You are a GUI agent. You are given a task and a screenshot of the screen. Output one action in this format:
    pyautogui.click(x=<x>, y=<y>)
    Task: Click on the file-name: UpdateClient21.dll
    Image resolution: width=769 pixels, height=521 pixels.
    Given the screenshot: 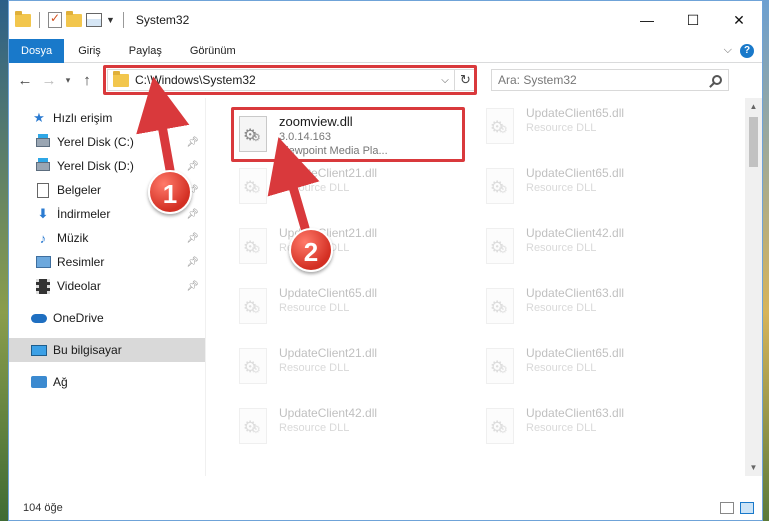 What is the action you would take?
    pyautogui.click(x=328, y=173)
    